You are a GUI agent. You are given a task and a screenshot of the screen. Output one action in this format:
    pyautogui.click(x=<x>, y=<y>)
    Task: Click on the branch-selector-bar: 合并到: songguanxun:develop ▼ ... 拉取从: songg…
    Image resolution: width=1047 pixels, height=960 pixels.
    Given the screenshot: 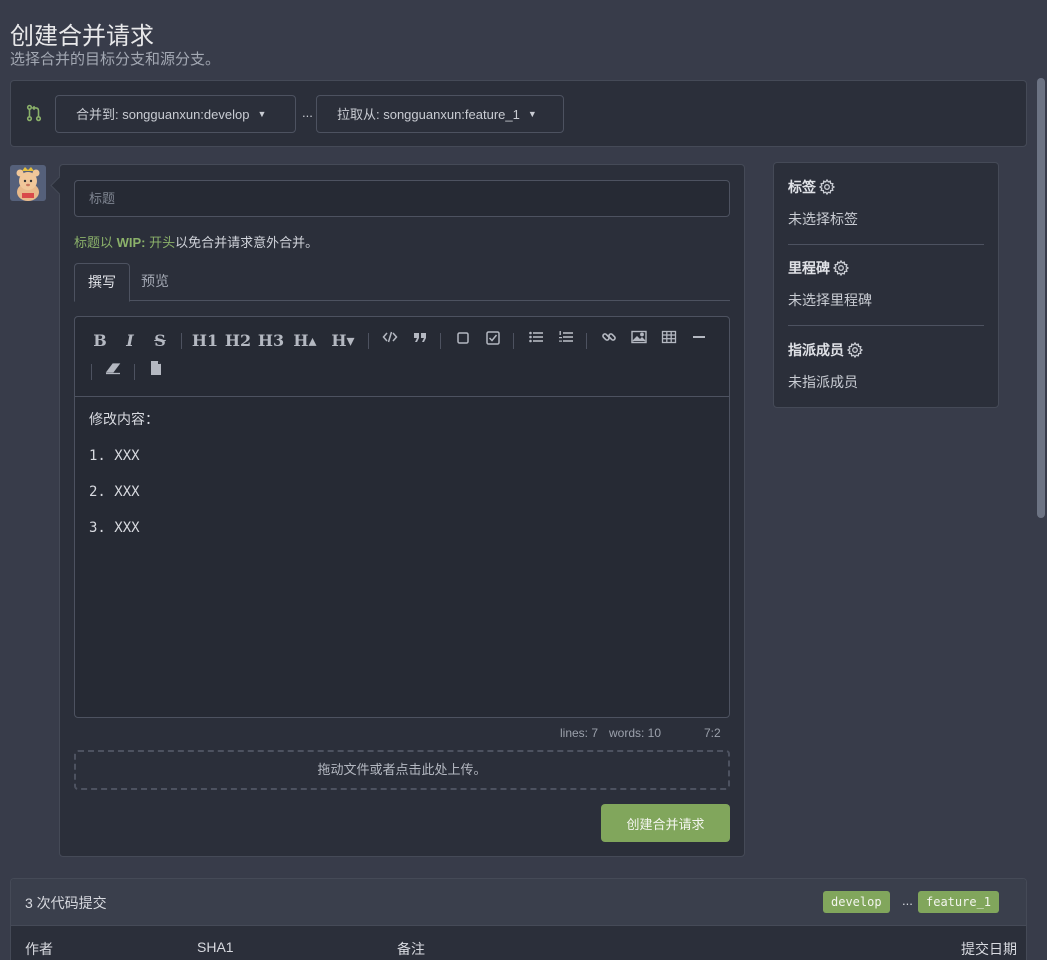 What is the action you would take?
    pyautogui.click(x=518, y=113)
    